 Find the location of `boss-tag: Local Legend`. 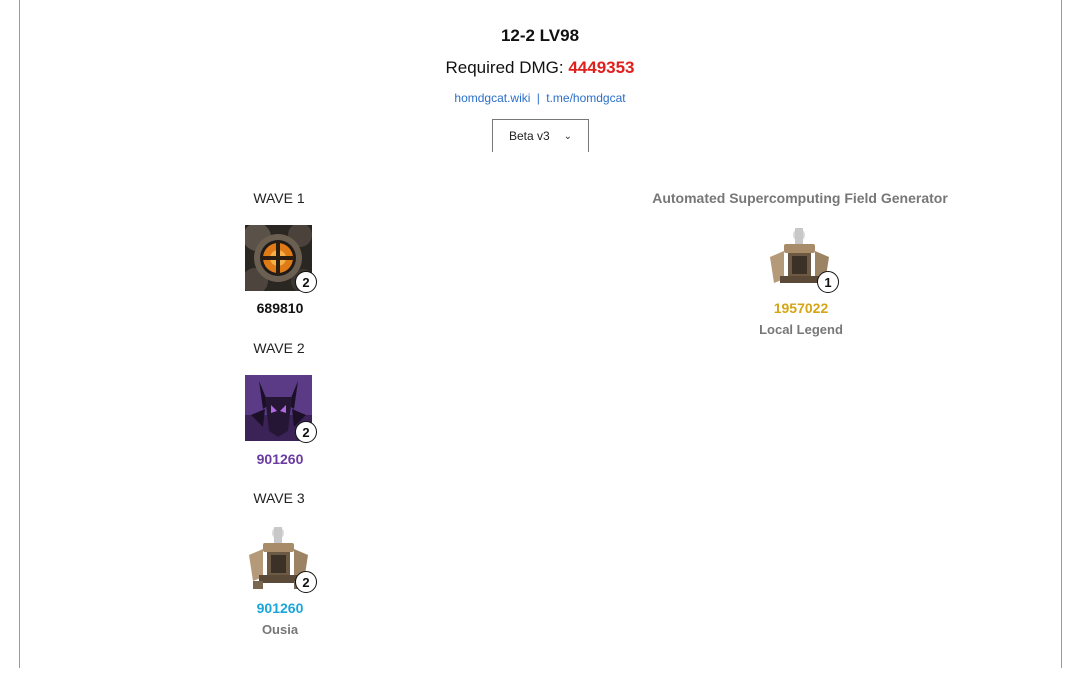

boss-tag: Local Legend is located at coordinates (801, 329).